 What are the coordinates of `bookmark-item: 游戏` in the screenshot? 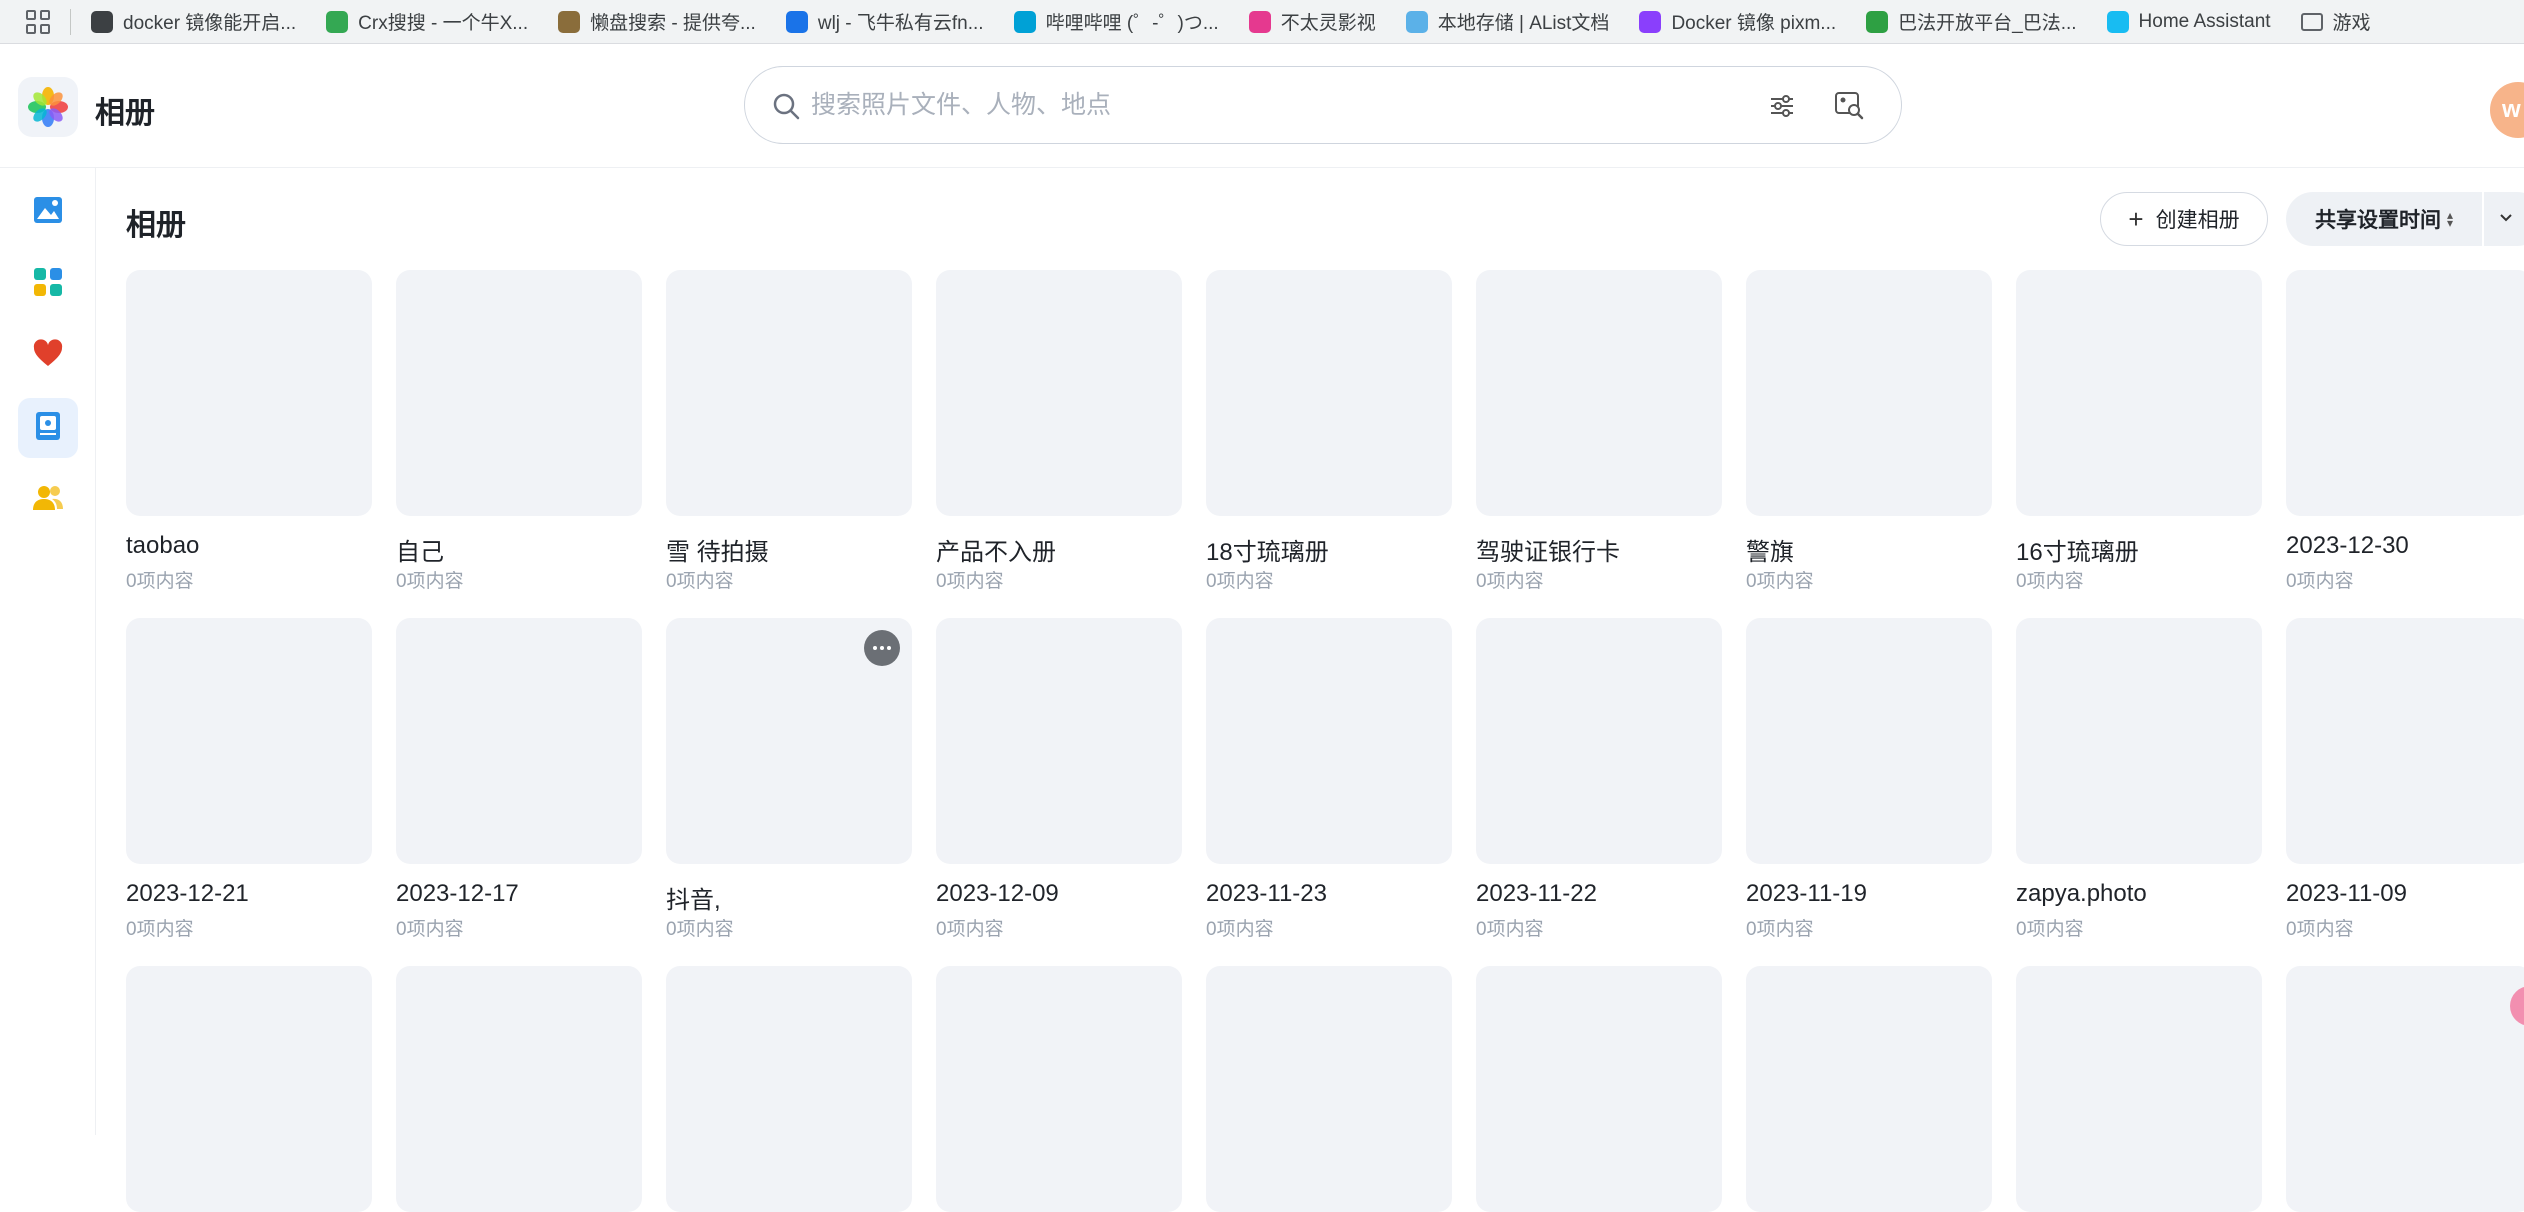 It's located at (2335, 21).